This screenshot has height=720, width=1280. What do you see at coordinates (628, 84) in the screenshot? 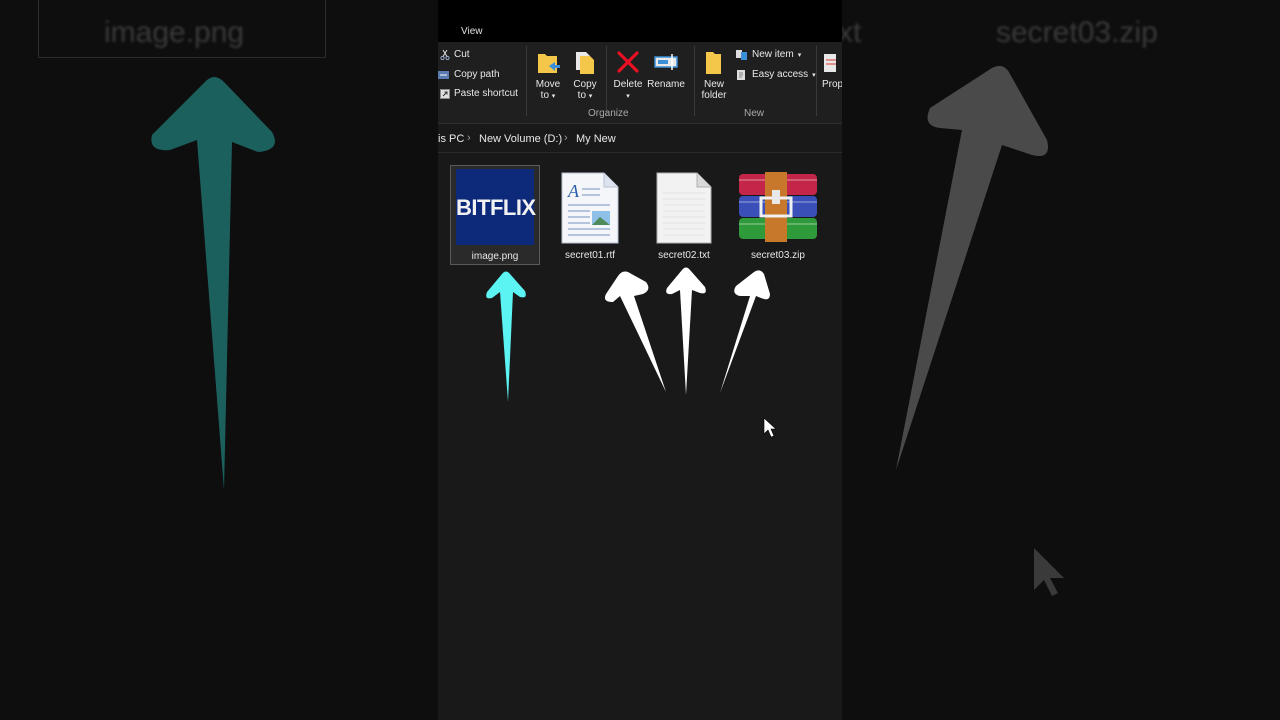
I see `delete-label: Delete` at bounding box center [628, 84].